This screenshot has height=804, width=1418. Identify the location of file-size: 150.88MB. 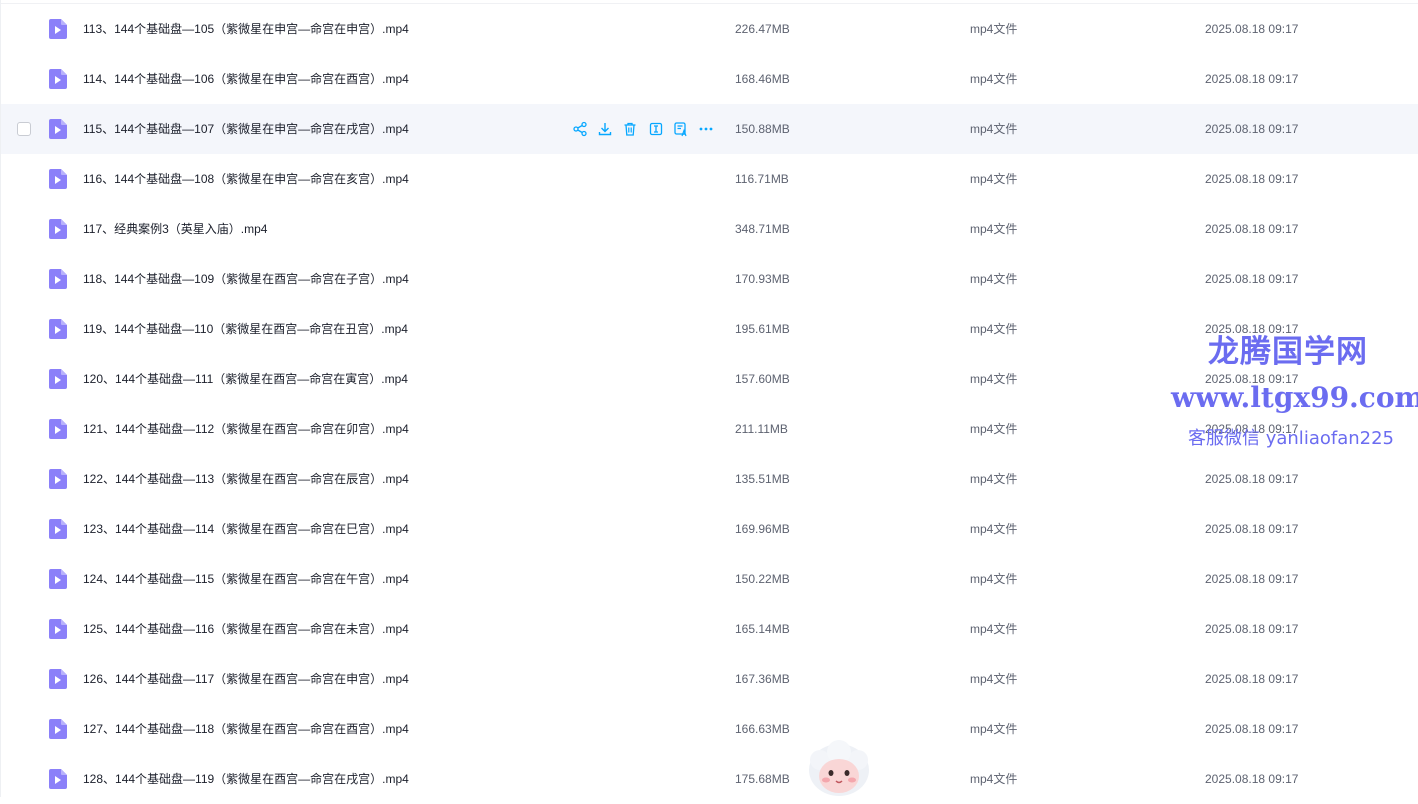
(762, 129).